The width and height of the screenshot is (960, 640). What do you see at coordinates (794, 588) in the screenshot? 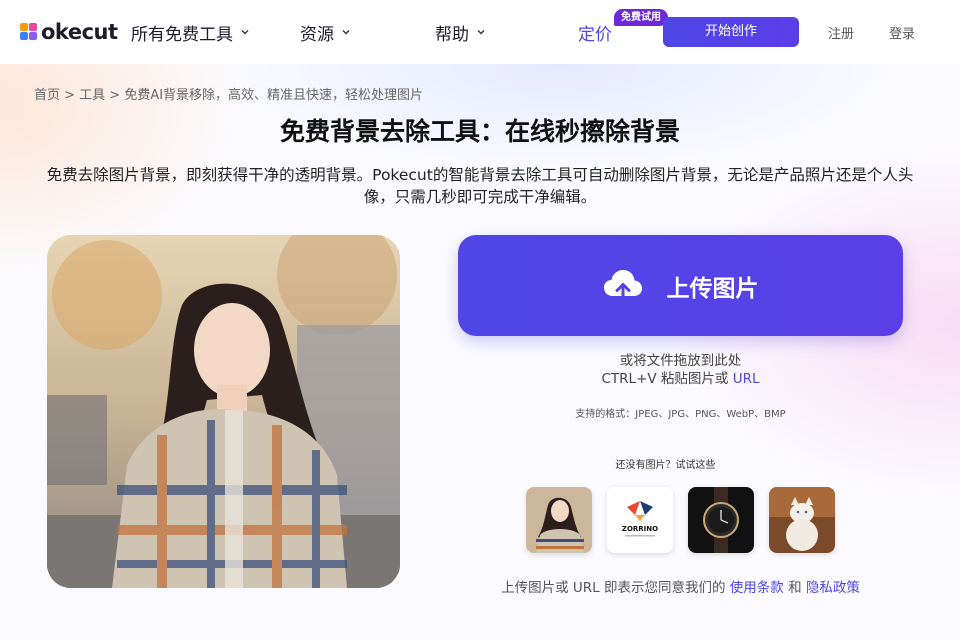
I see `terms-and: 和` at bounding box center [794, 588].